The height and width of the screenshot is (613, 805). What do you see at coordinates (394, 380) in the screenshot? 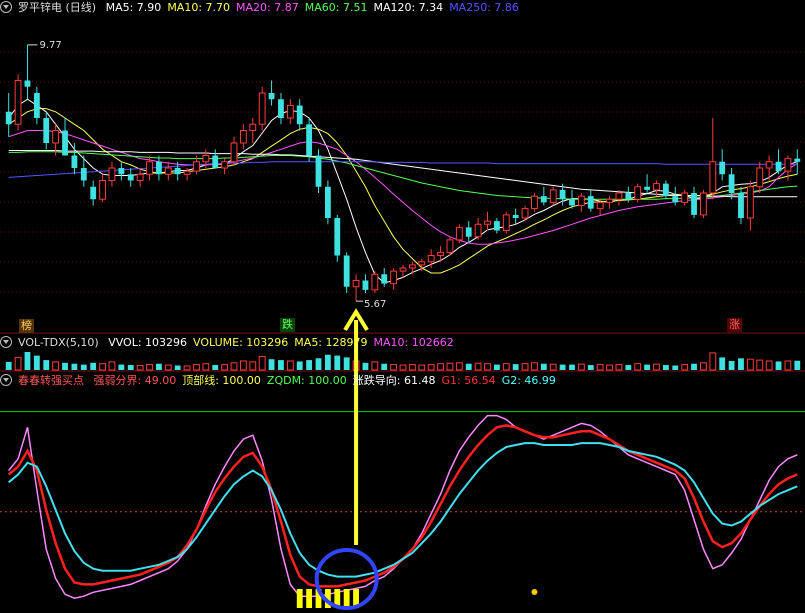
I see `indicator-legend-item: 涨跌导向: 61.48` at bounding box center [394, 380].